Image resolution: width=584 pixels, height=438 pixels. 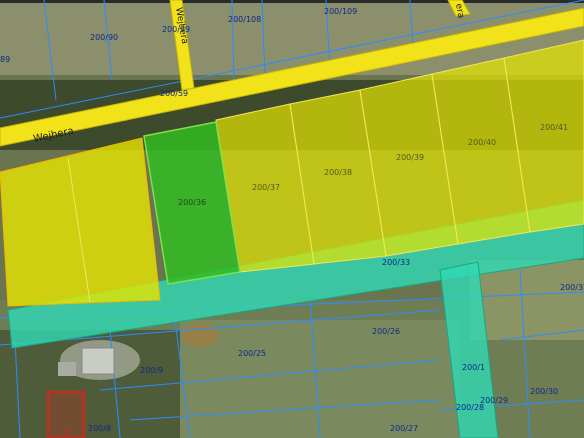 What do you see at coordinates (292, 1) in the screenshot?
I see `top-toolbar-strip` at bounding box center [292, 1].